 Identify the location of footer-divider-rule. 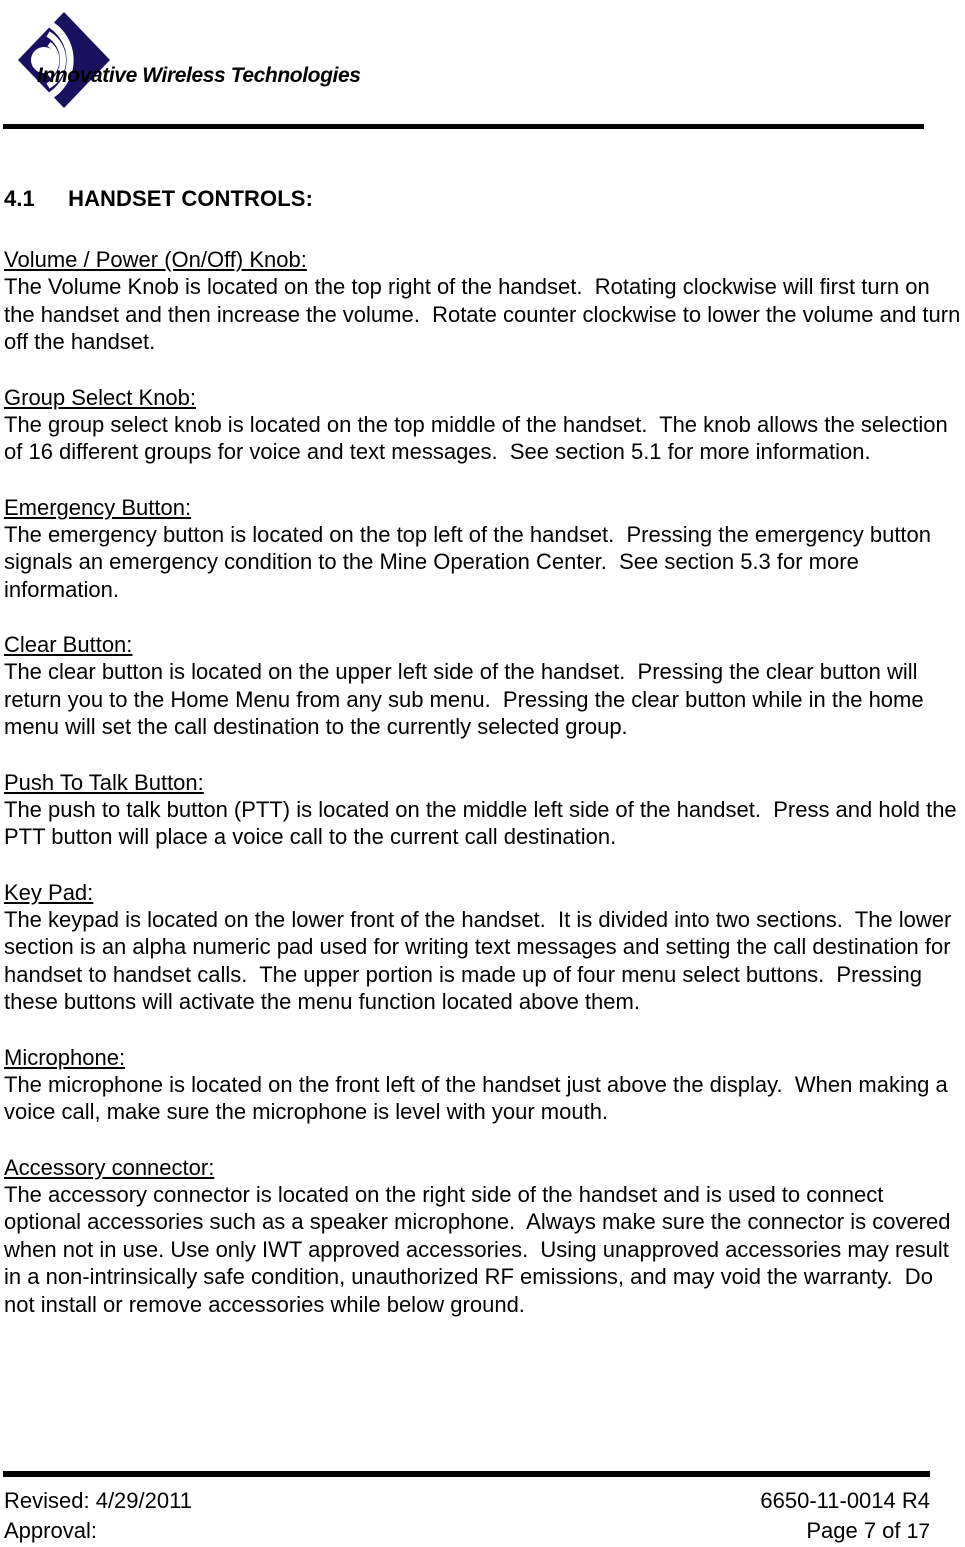
(466, 1474).